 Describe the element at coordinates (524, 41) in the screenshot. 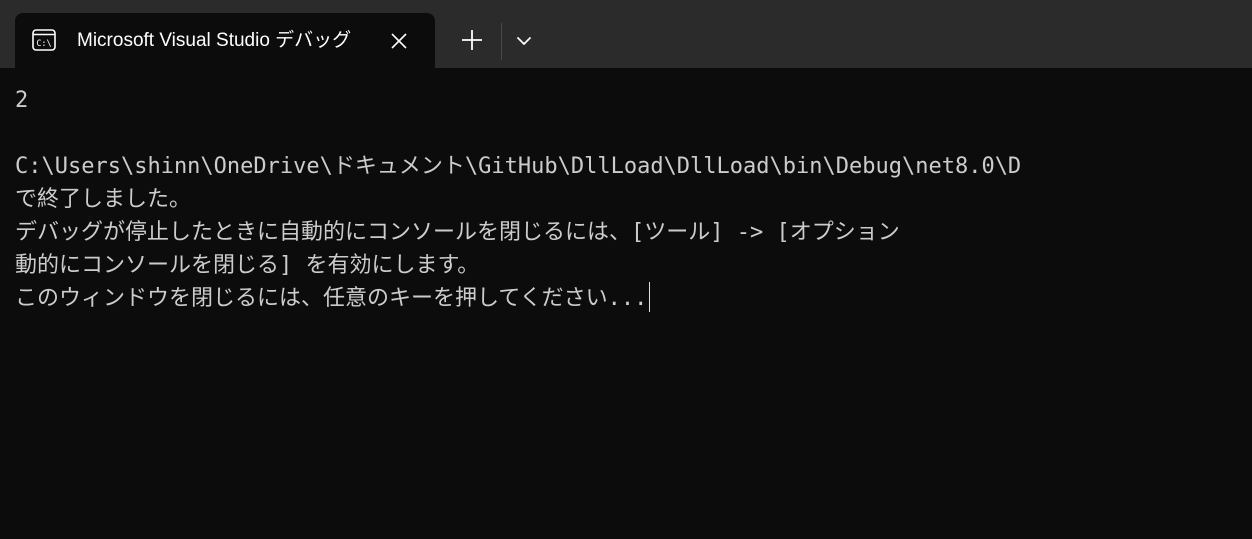

I see `chevron-down-icon` at that location.